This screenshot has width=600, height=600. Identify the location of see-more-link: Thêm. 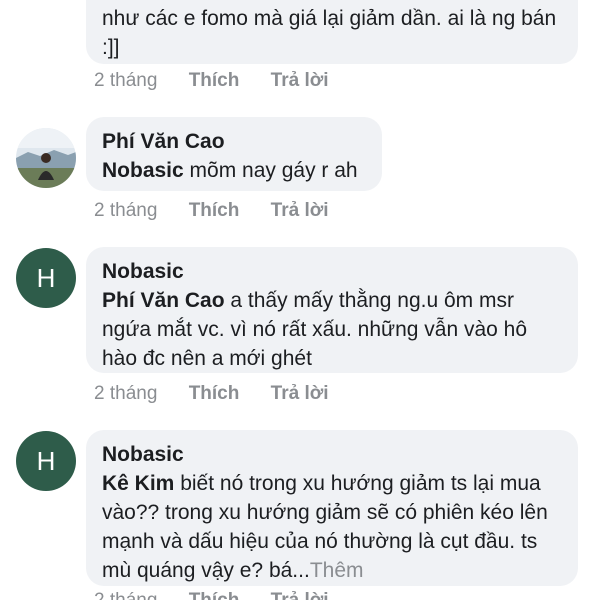
(337, 570).